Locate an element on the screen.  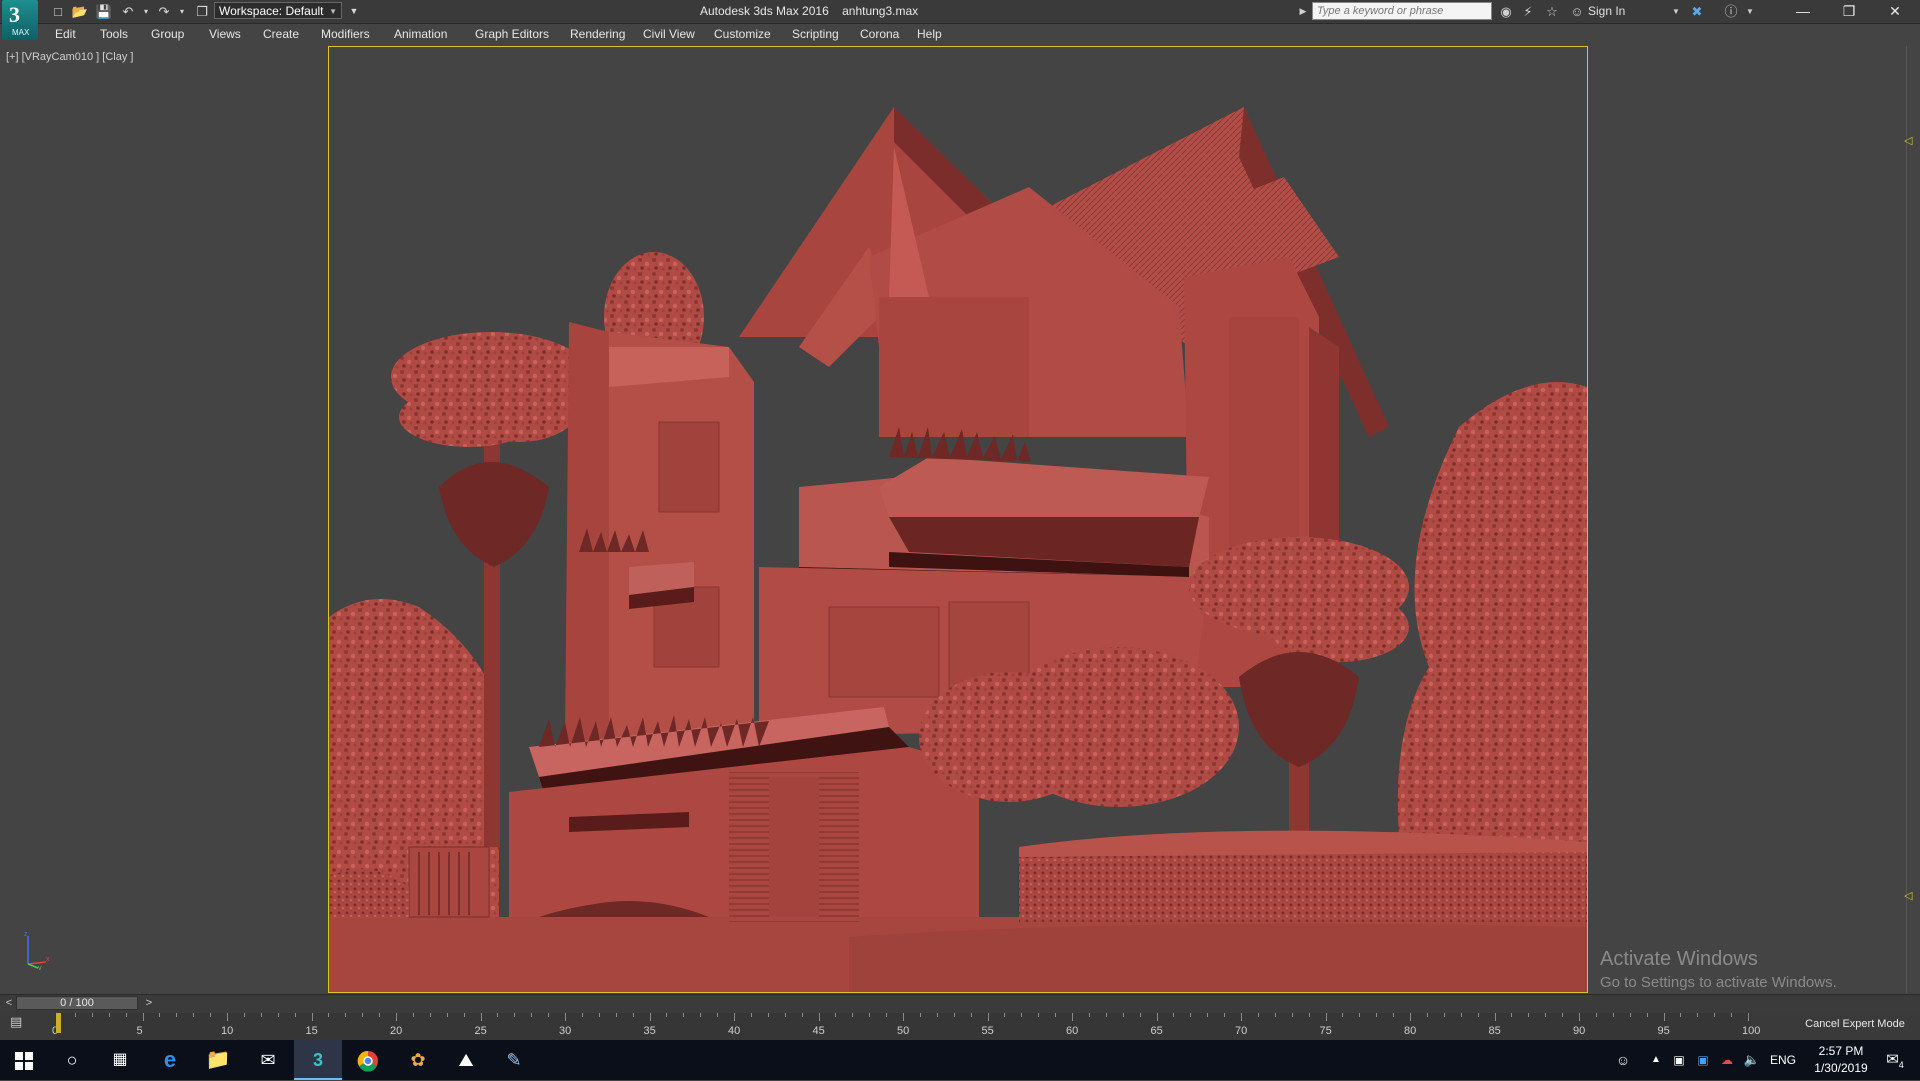
binoculars-search-icon: ◉ is located at coordinates (1506, 11).